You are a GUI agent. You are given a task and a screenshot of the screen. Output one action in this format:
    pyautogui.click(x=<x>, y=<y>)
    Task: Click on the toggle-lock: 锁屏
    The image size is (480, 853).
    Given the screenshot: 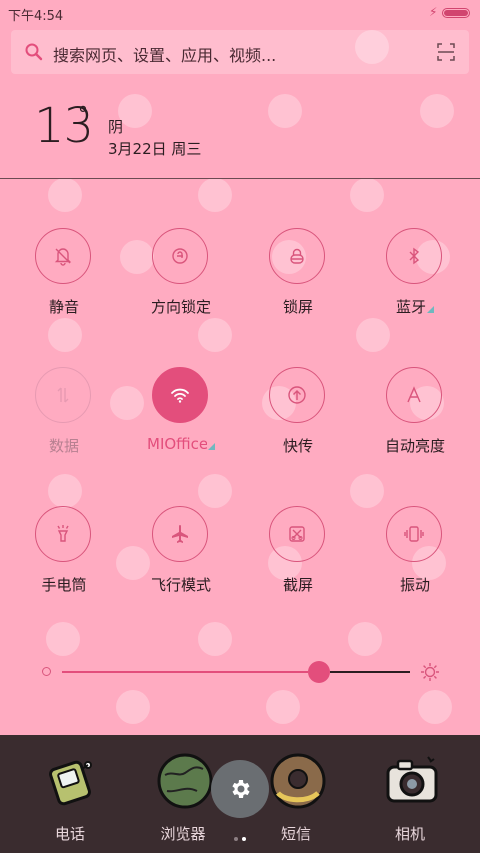 What is the action you would take?
    pyautogui.click(x=298, y=283)
    